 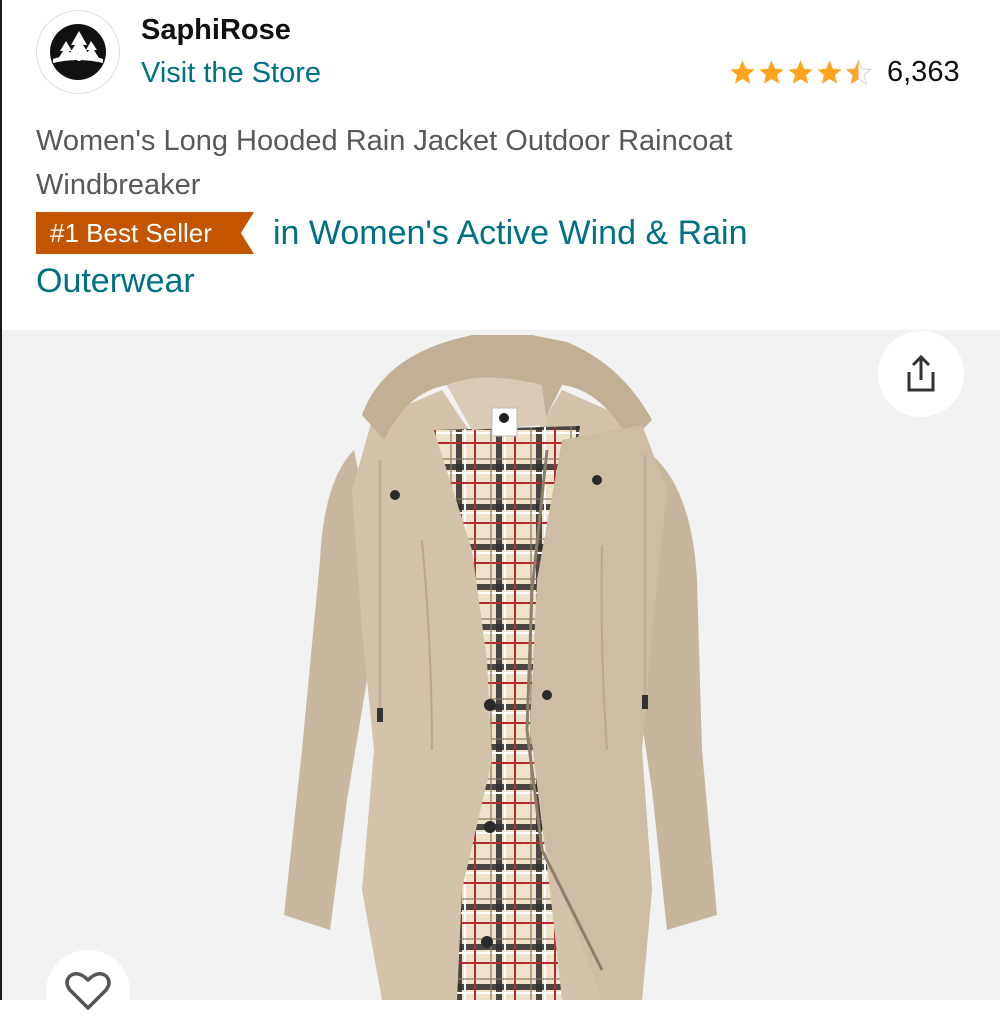 I want to click on share-button, so click(x=921, y=374).